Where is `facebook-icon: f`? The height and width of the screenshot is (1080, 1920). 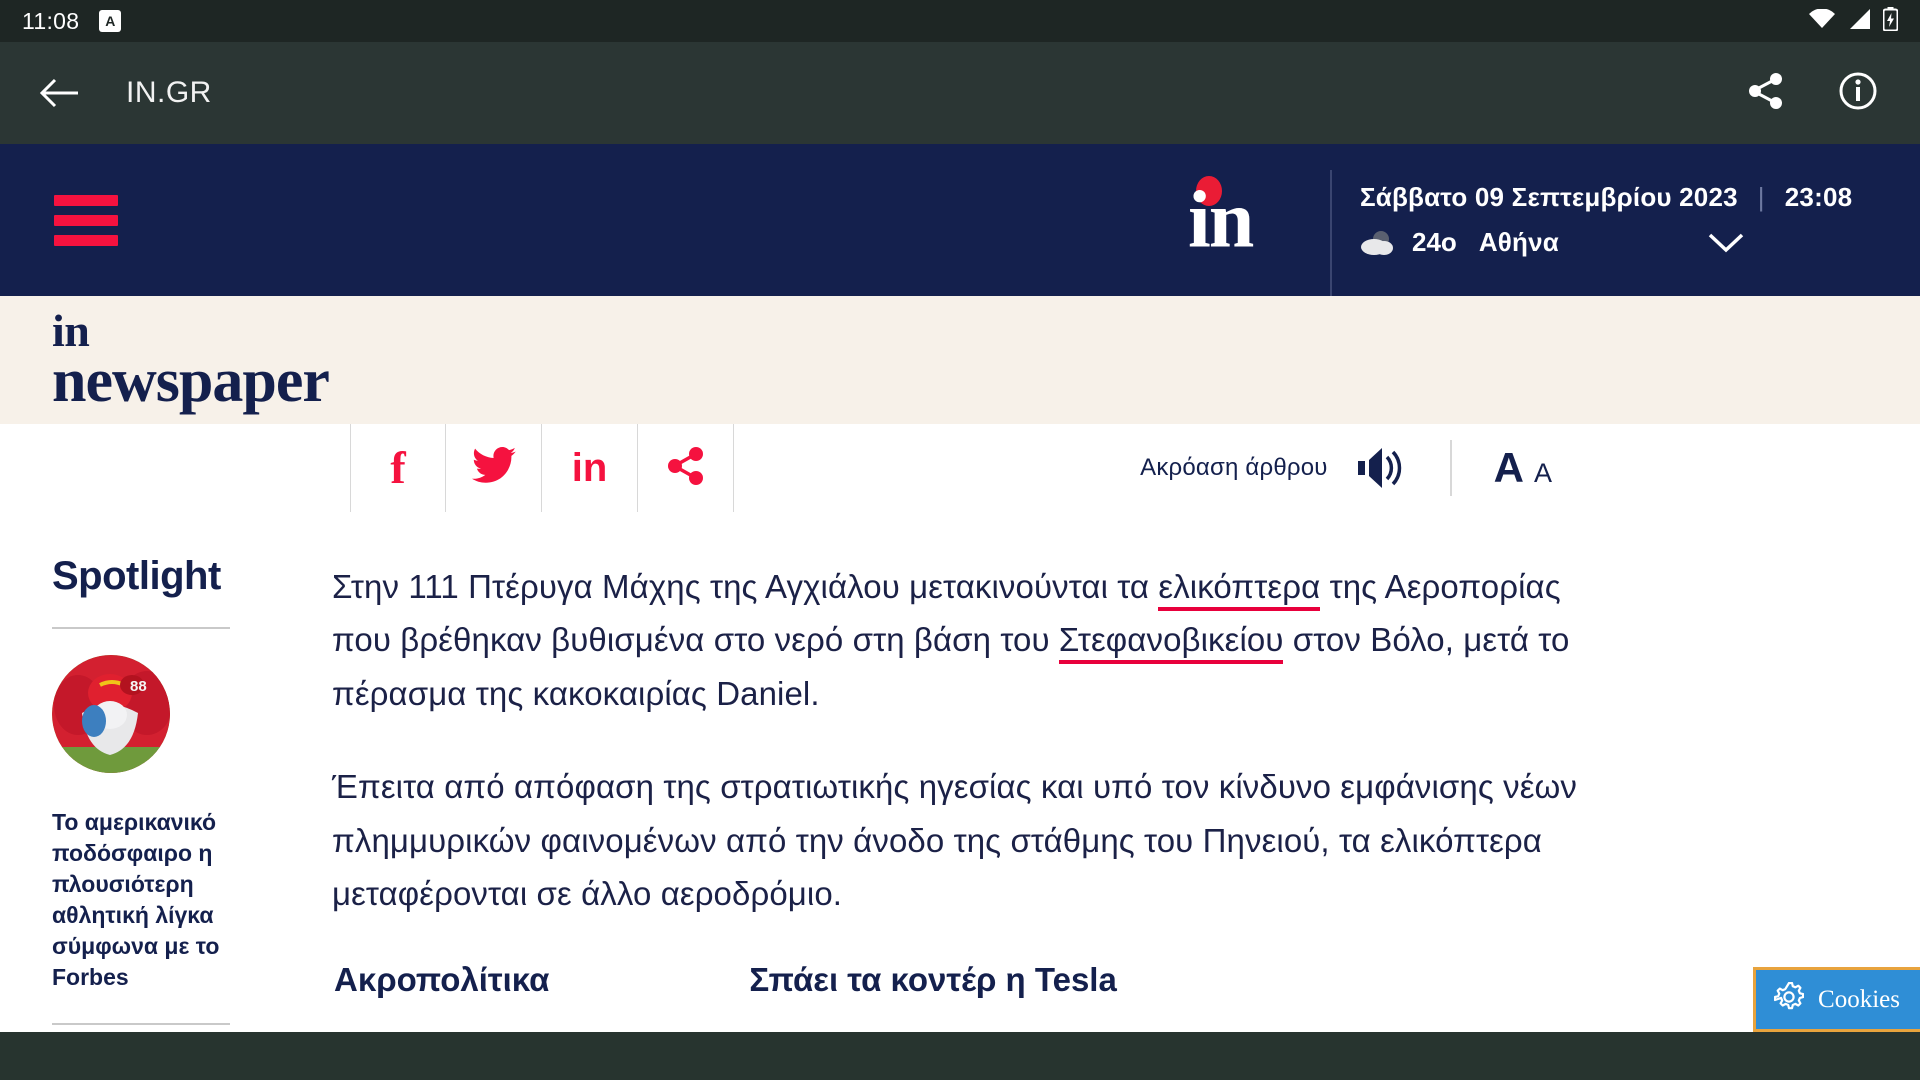 facebook-icon: f is located at coordinates (398, 467).